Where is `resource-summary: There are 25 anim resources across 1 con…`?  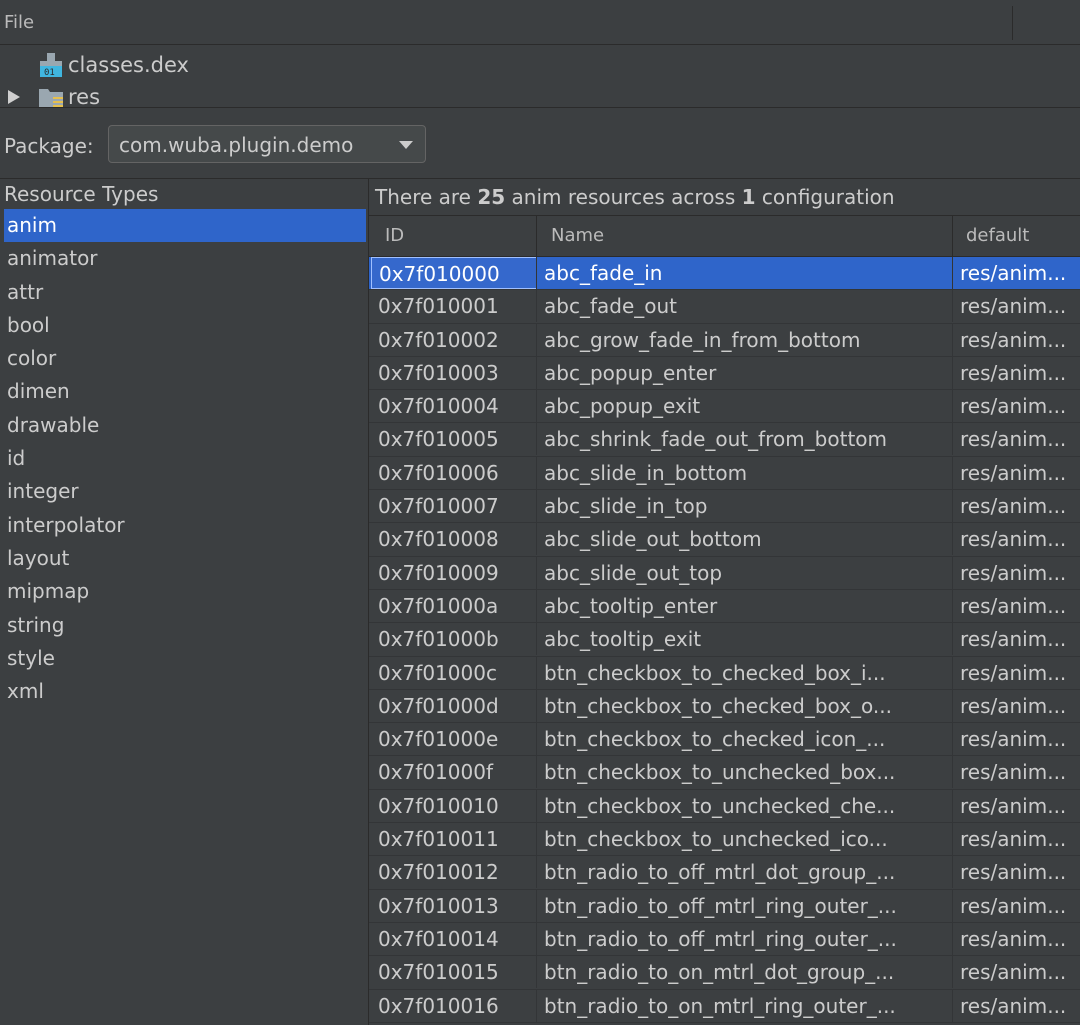
resource-summary: There are 25 anim resources across 1 con… is located at coordinates (635, 197).